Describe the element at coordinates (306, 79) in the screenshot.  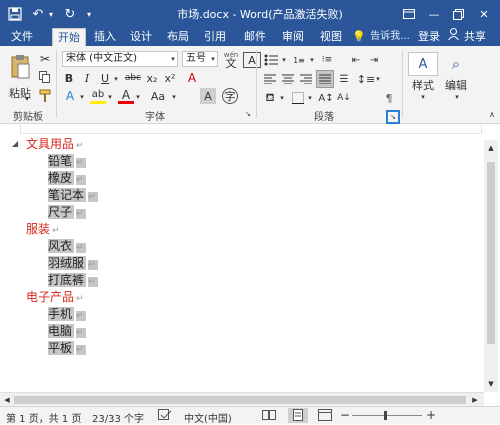
I see `align-right-icon` at that location.